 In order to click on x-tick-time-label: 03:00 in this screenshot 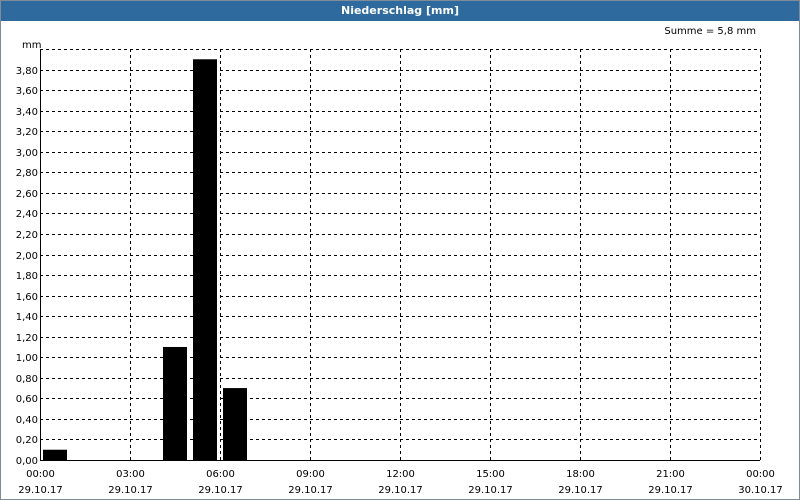, I will do `click(130, 474)`.